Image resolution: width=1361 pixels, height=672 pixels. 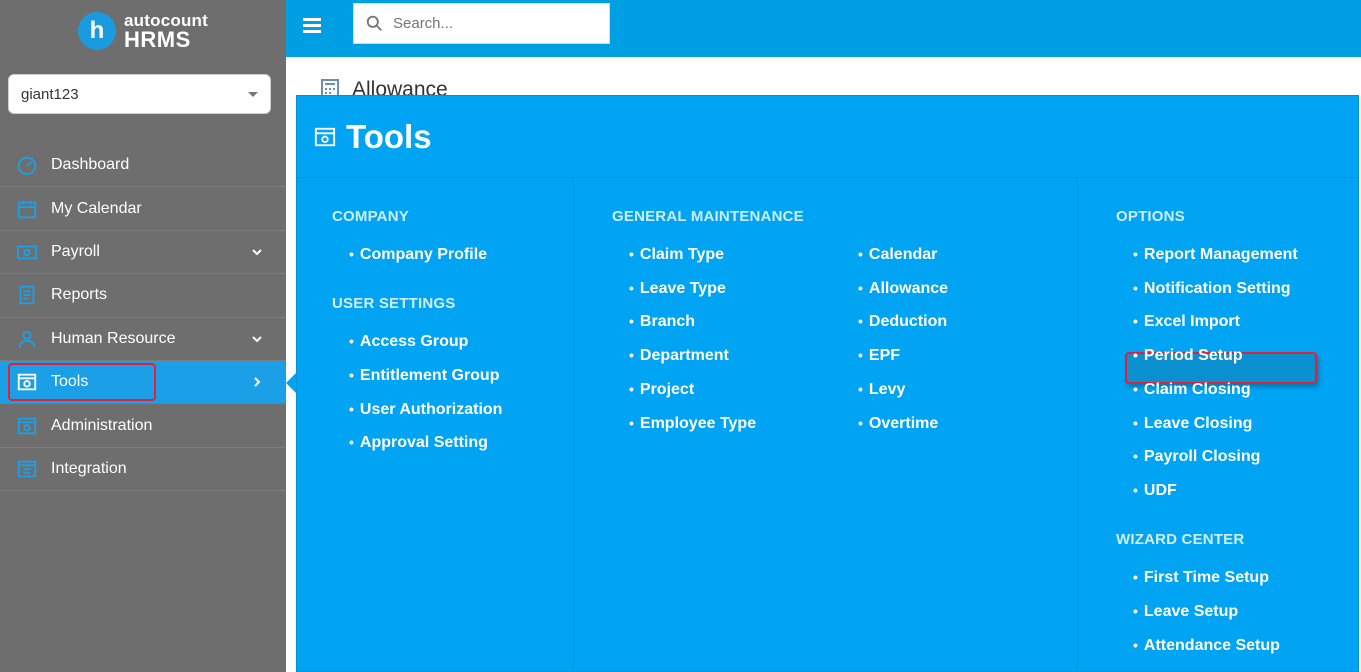 I want to click on company-select: giant123, so click(x=139, y=94).